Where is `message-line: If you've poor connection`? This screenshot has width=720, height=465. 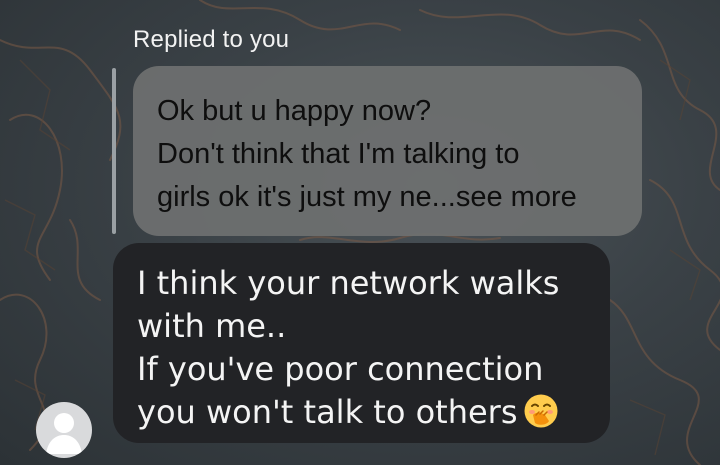
message-line: If you've poor connection is located at coordinates (340, 369).